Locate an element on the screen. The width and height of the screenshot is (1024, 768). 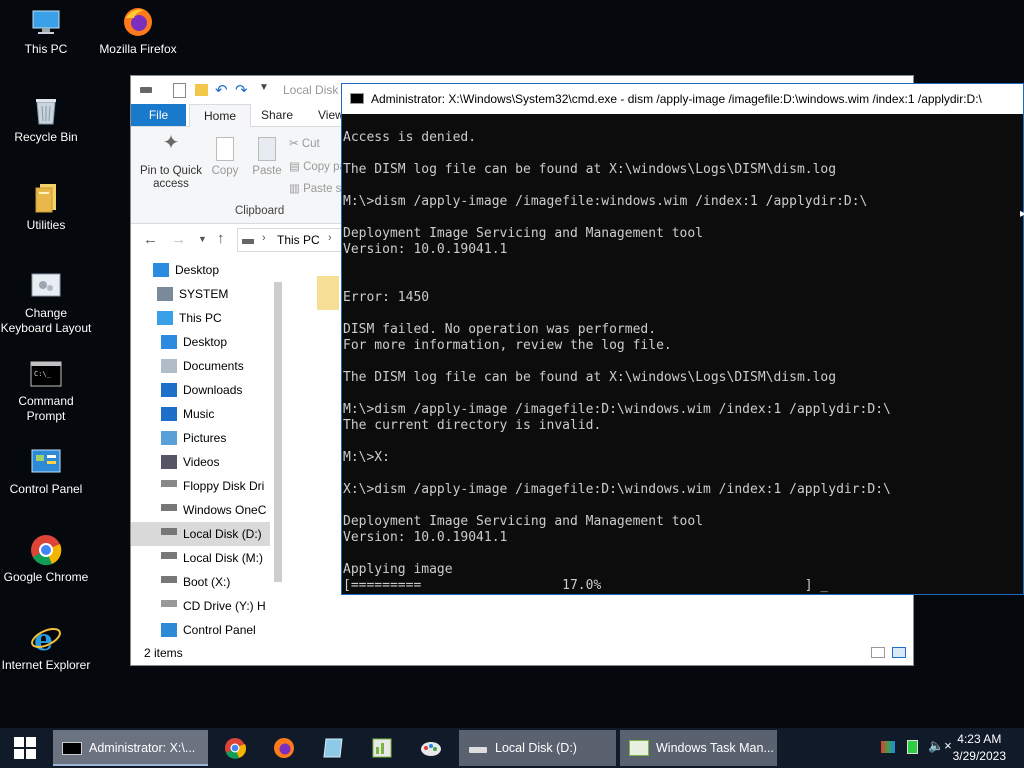
nav-item: Windows OneC is located at coordinates (200, 510).